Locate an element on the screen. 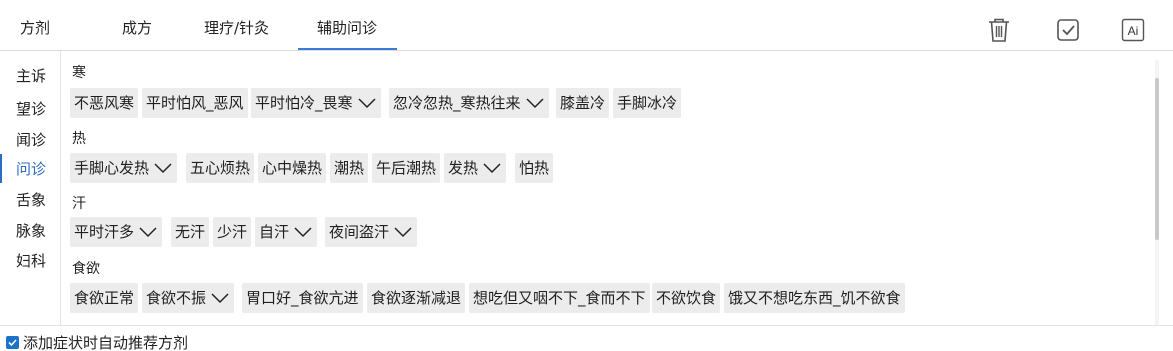 The height and width of the screenshot is (351, 1173). ai-button: Ai is located at coordinates (1133, 30).